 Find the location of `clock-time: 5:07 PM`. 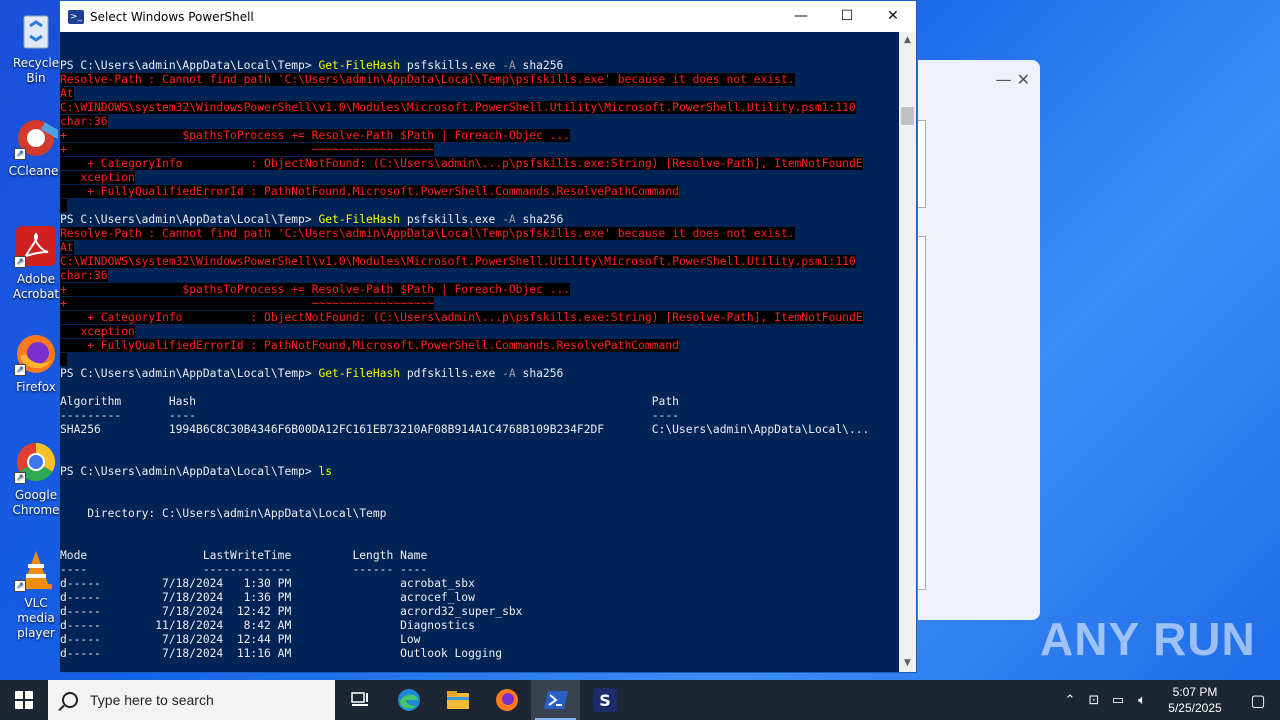

clock-time: 5:07 PM is located at coordinates (1195, 692).